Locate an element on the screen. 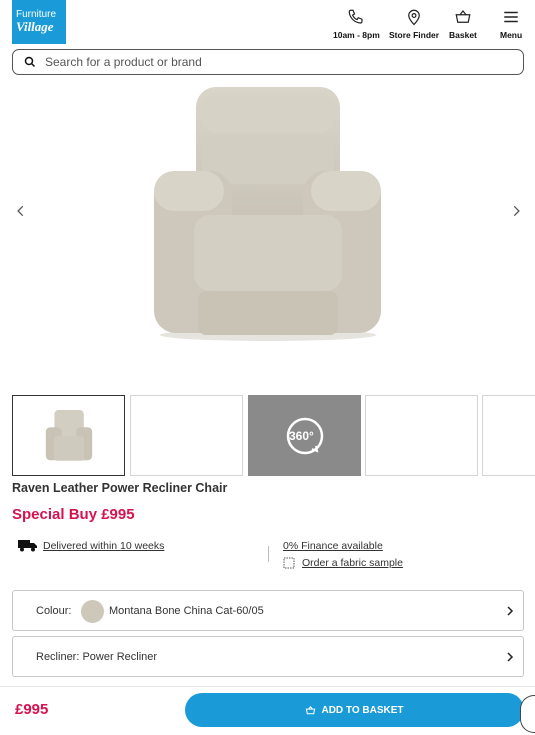 The image size is (535, 735). 360-label: 360° is located at coordinates (301, 436).